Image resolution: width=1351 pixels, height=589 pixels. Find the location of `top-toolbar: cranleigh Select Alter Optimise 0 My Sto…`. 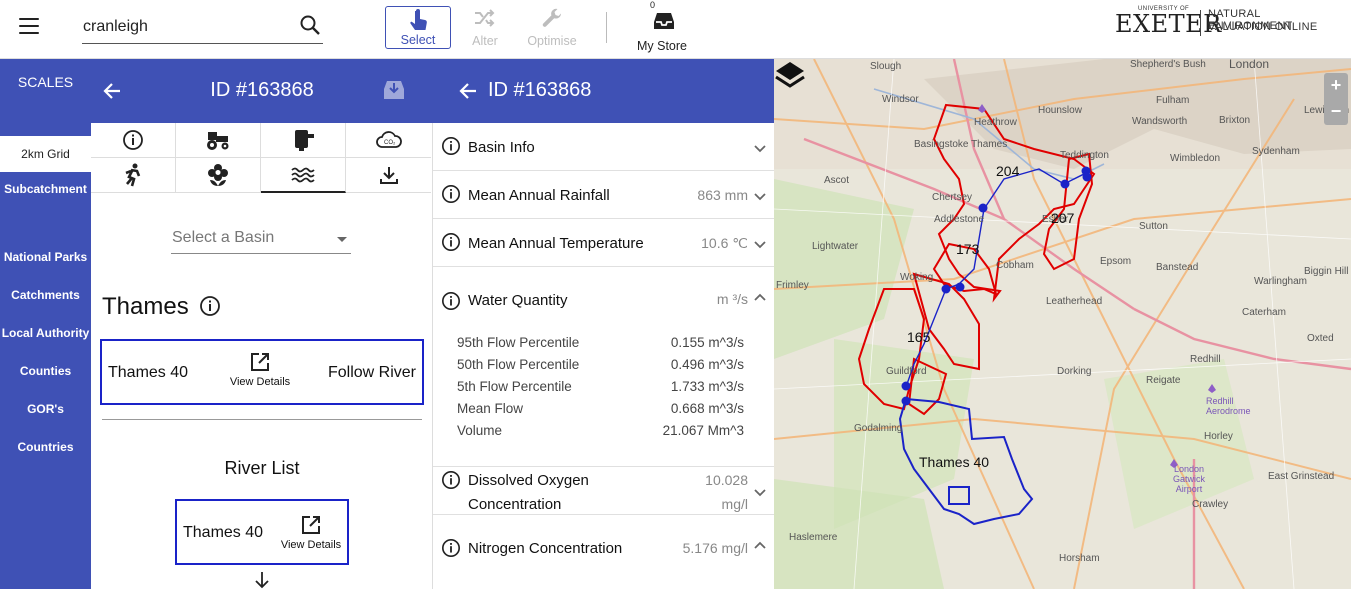

top-toolbar: cranleigh Select Alter Optimise 0 My Sto… is located at coordinates (675, 29).